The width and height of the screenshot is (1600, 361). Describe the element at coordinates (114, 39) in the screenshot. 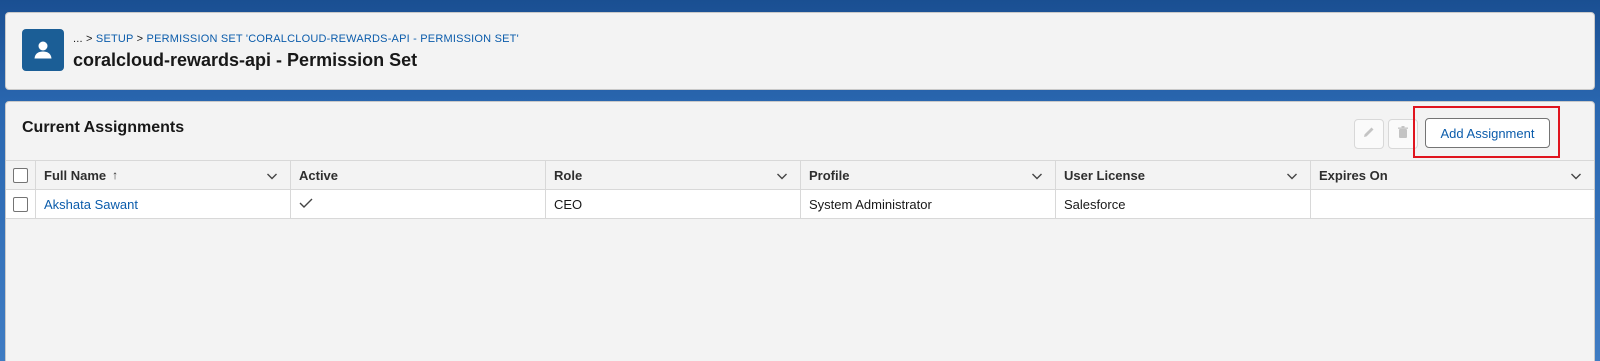

I see `breadcrumb-setup-link: SETUP` at that location.